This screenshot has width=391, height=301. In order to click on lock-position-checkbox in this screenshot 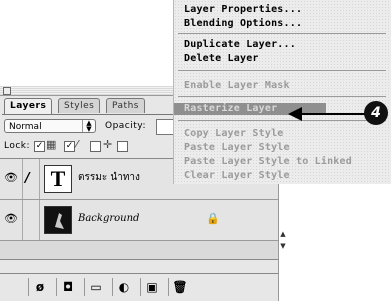, I will do `click(95, 146)`.